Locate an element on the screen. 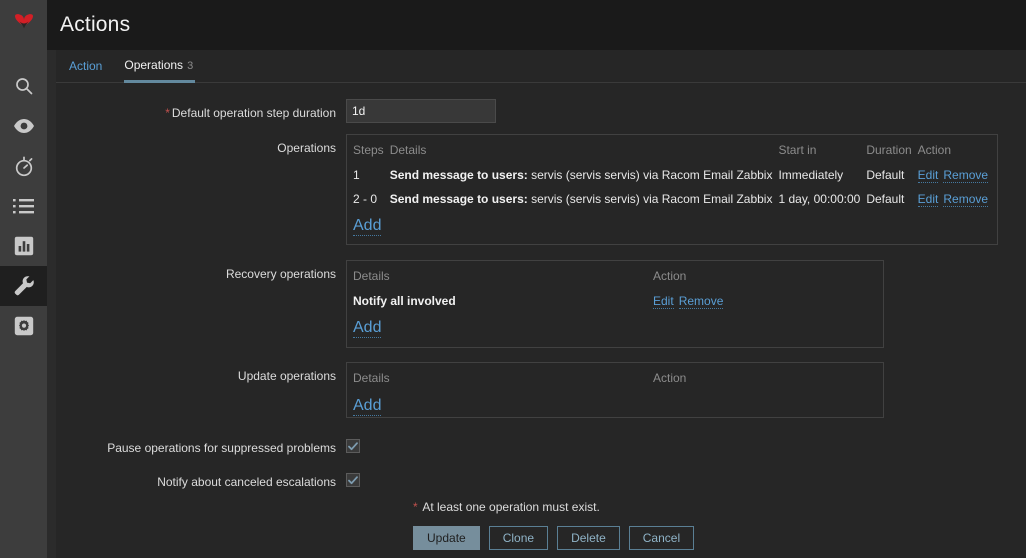 The width and height of the screenshot is (1026, 558). sidebar is located at coordinates (23, 279).